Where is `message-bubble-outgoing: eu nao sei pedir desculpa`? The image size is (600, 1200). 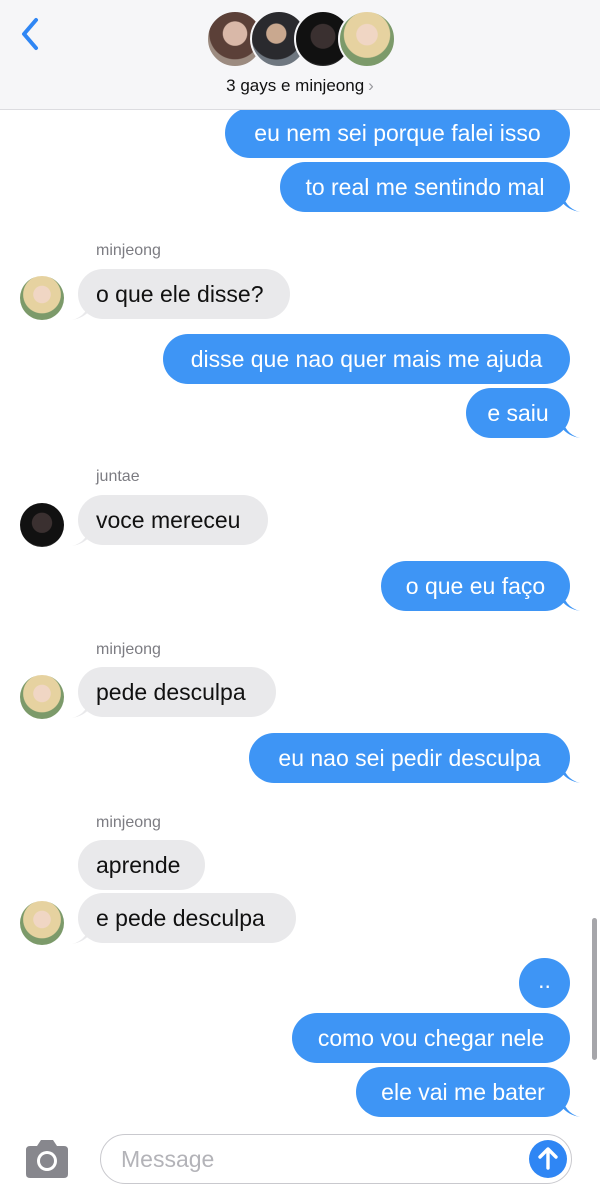 message-bubble-outgoing: eu nao sei pedir desculpa is located at coordinates (409, 758).